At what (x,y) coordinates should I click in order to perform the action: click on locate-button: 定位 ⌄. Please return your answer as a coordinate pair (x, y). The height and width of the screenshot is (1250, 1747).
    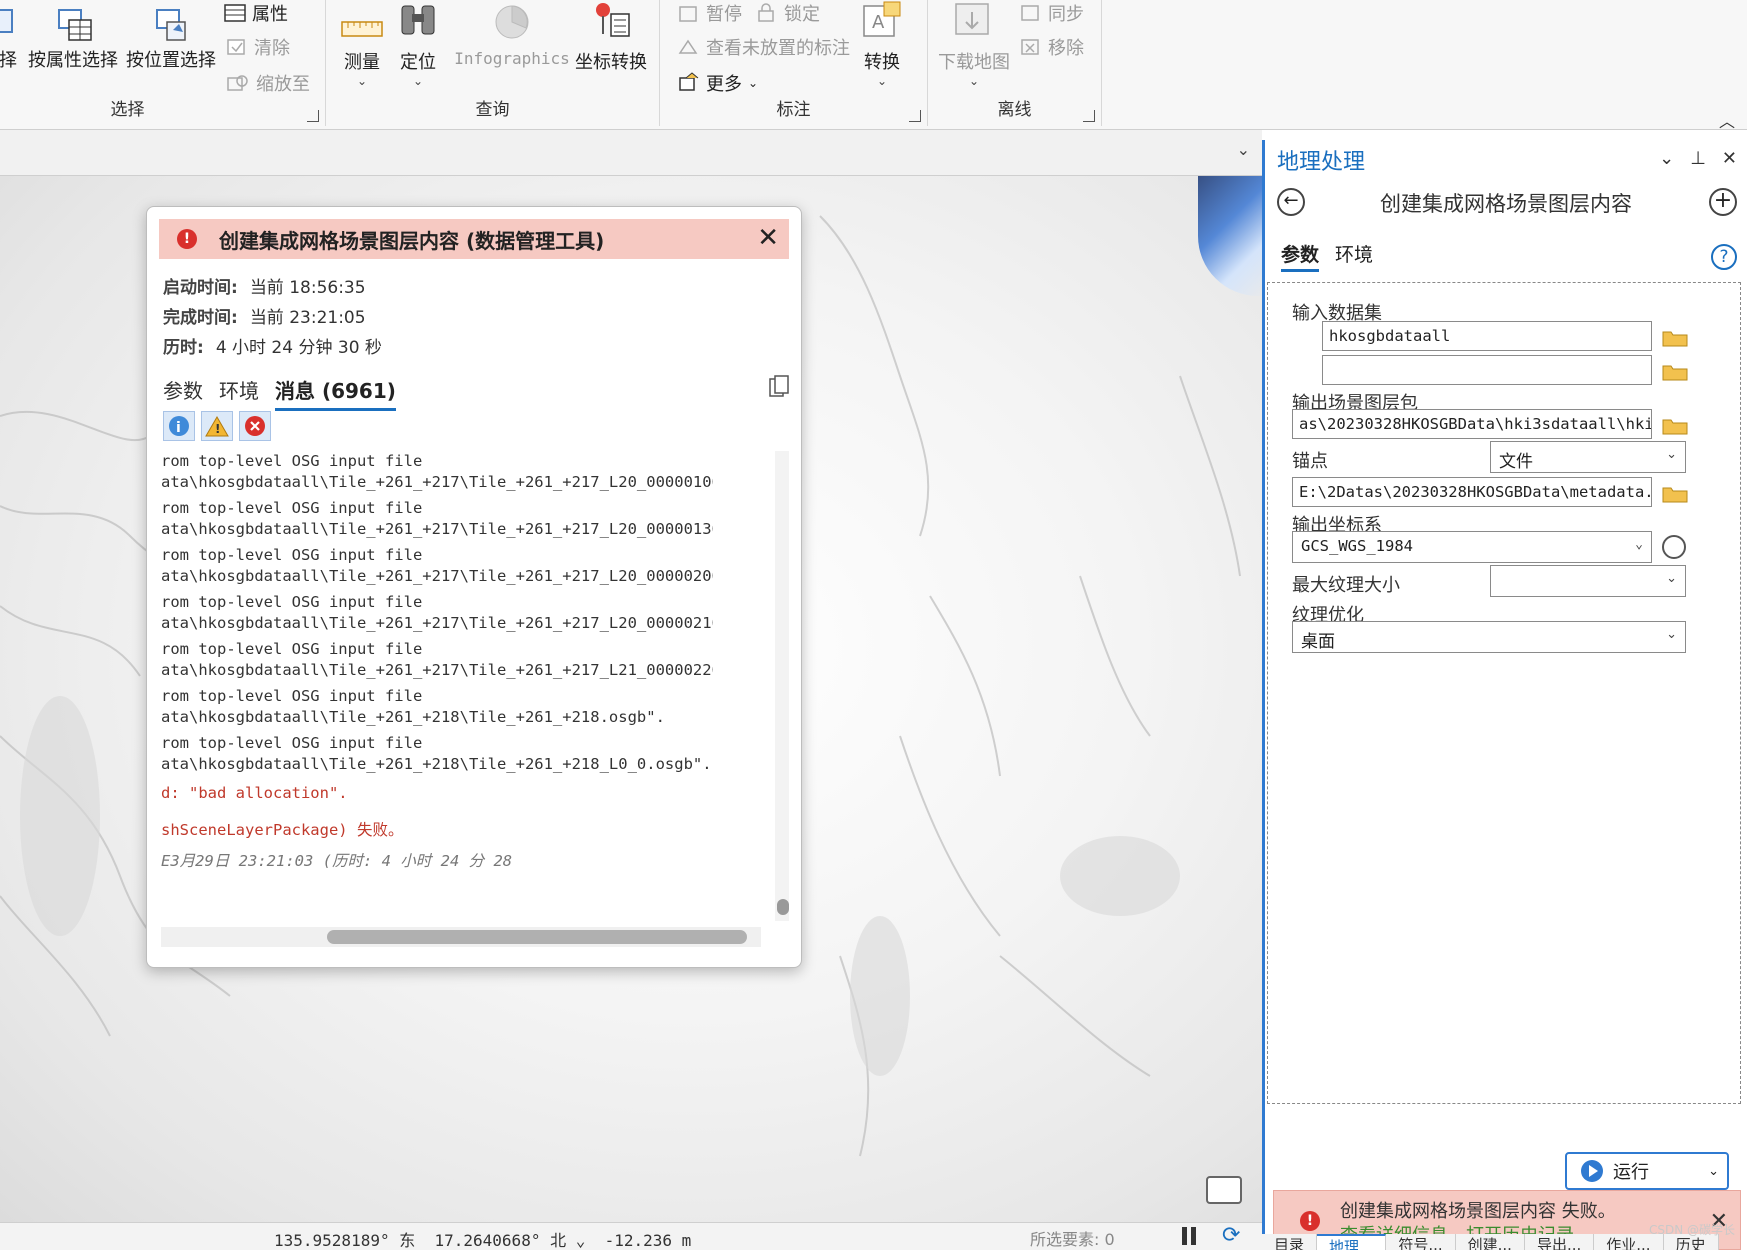
    Looking at the image, I should click on (418, 44).